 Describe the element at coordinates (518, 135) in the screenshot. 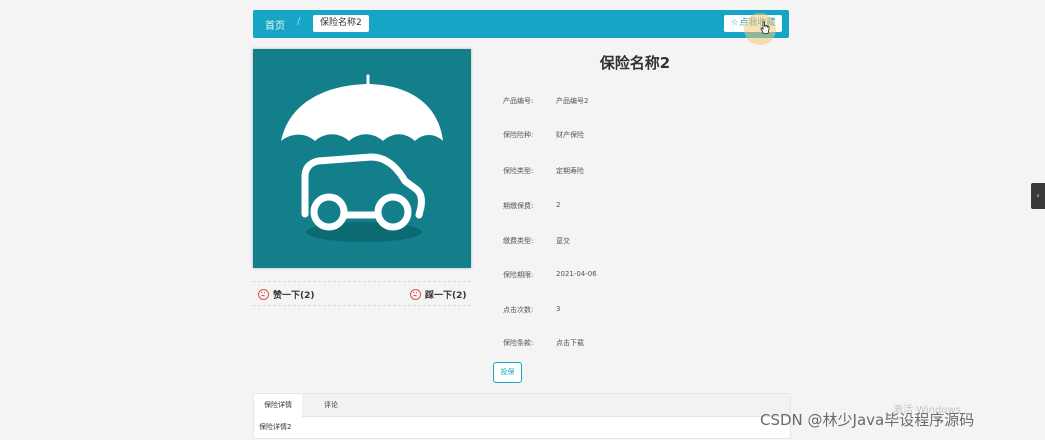

I see `field-label-insurance-kind: 保险险种:` at that location.